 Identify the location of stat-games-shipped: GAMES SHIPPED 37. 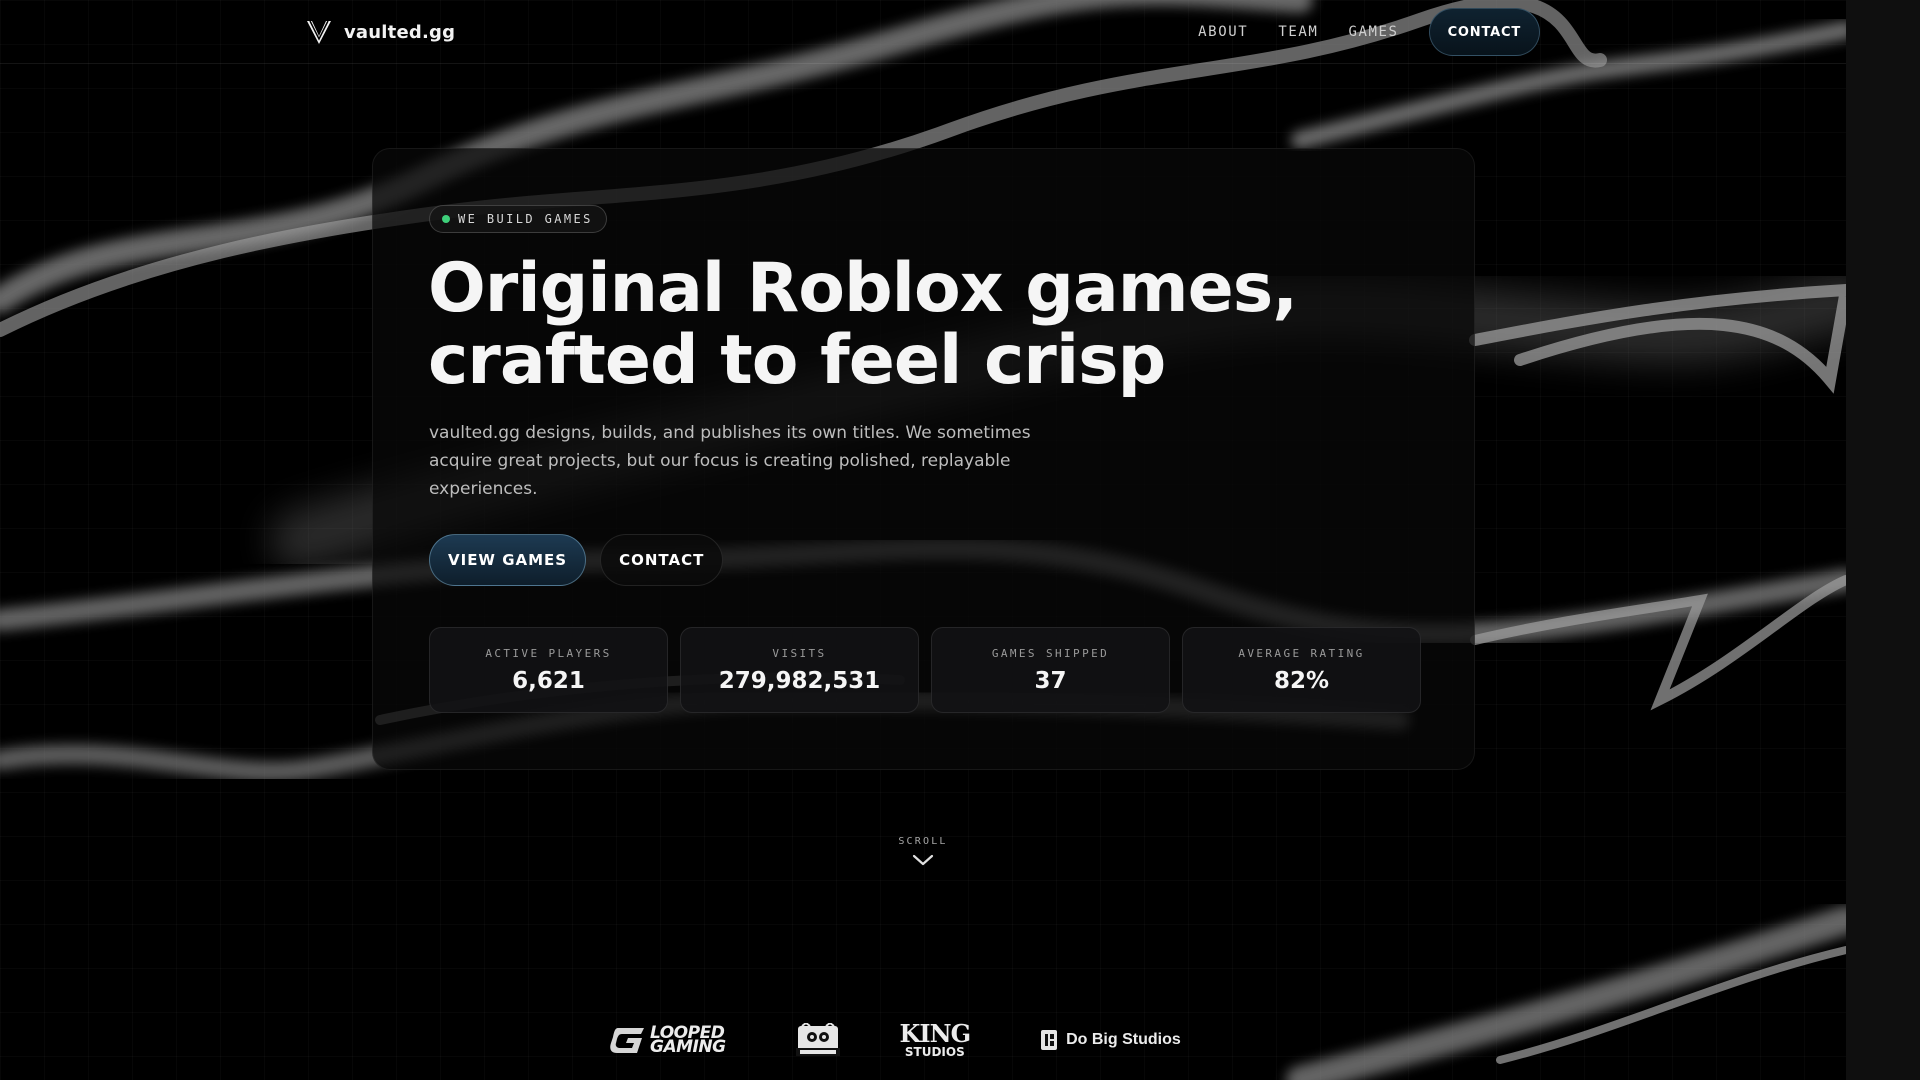
(1050, 670).